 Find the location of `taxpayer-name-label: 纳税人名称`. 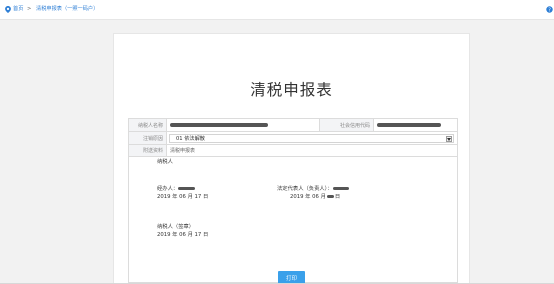

taxpayer-name-label: 纳税人名称 is located at coordinates (148, 125).